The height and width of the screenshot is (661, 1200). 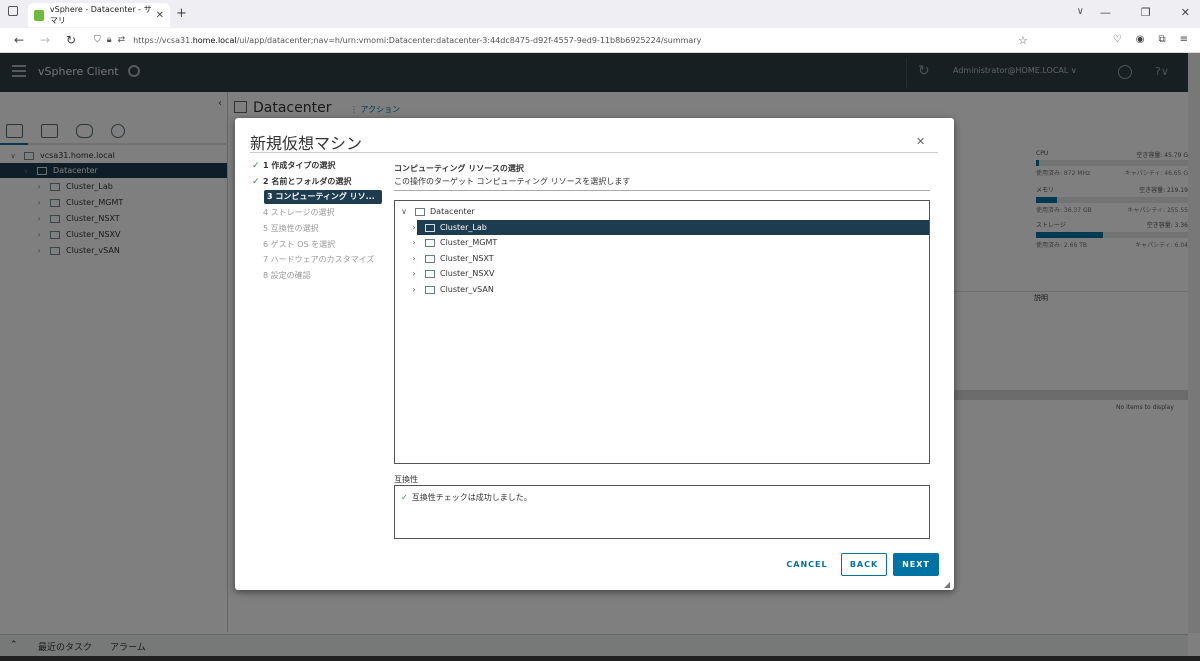 I want to click on compatibility-label: 互換性, so click(x=406, y=479).